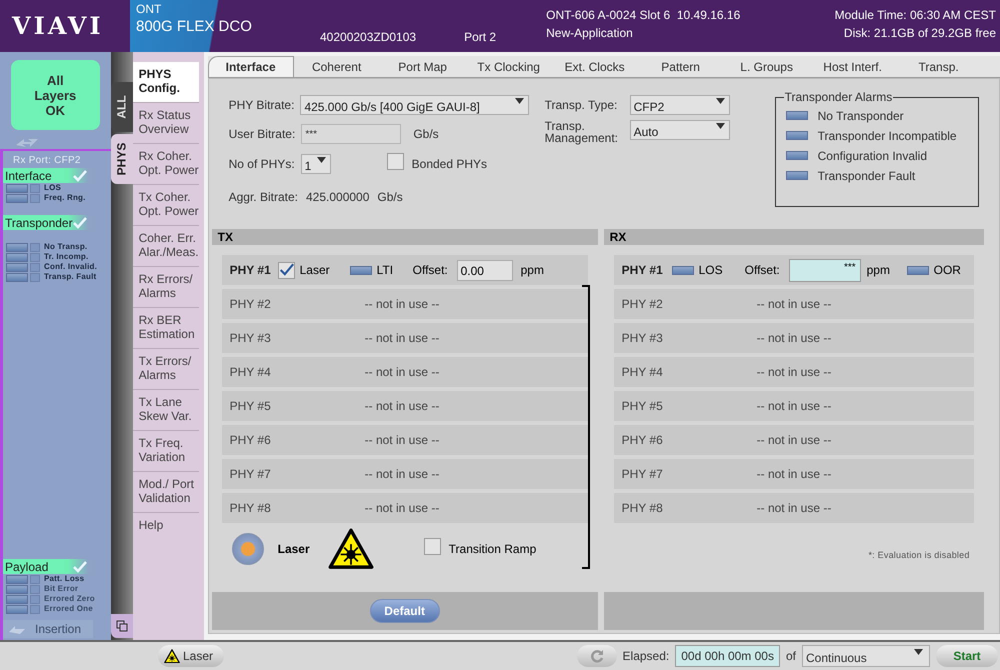 The height and width of the screenshot is (670, 1000). What do you see at coordinates (480, 37) in the screenshot?
I see `port-label: Port 2` at bounding box center [480, 37].